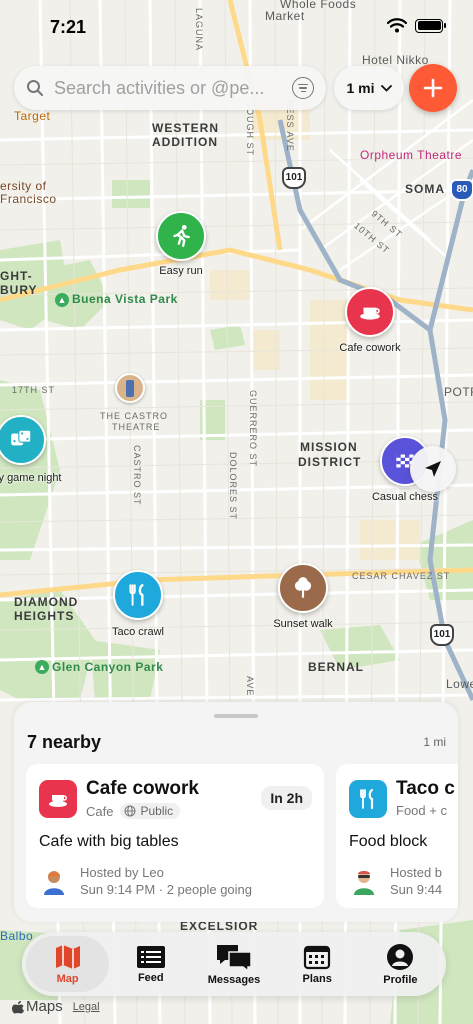  I want to click on chat-bubbles-icon, so click(234, 957).